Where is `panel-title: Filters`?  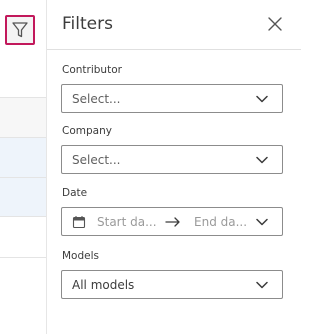 panel-title: Filters is located at coordinates (87, 24).